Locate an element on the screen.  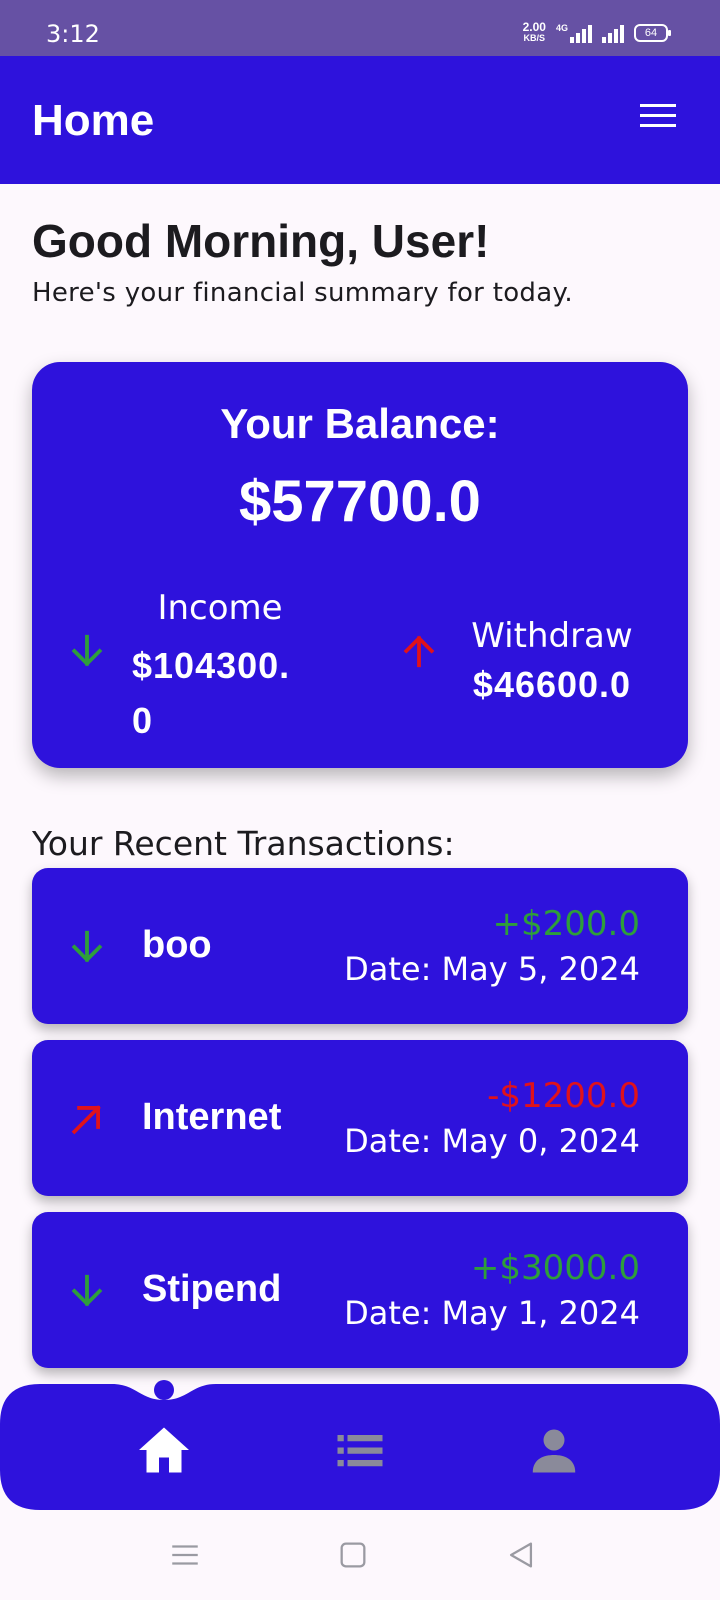
transaction-title: Stipend is located at coordinates (212, 1289).